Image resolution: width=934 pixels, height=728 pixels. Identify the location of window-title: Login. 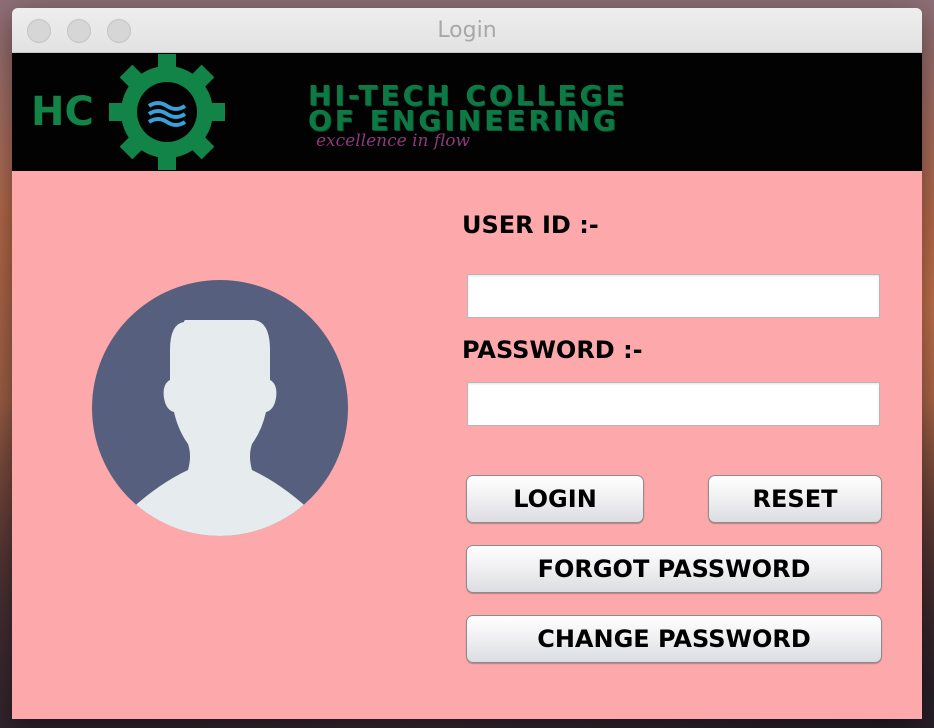
(467, 30).